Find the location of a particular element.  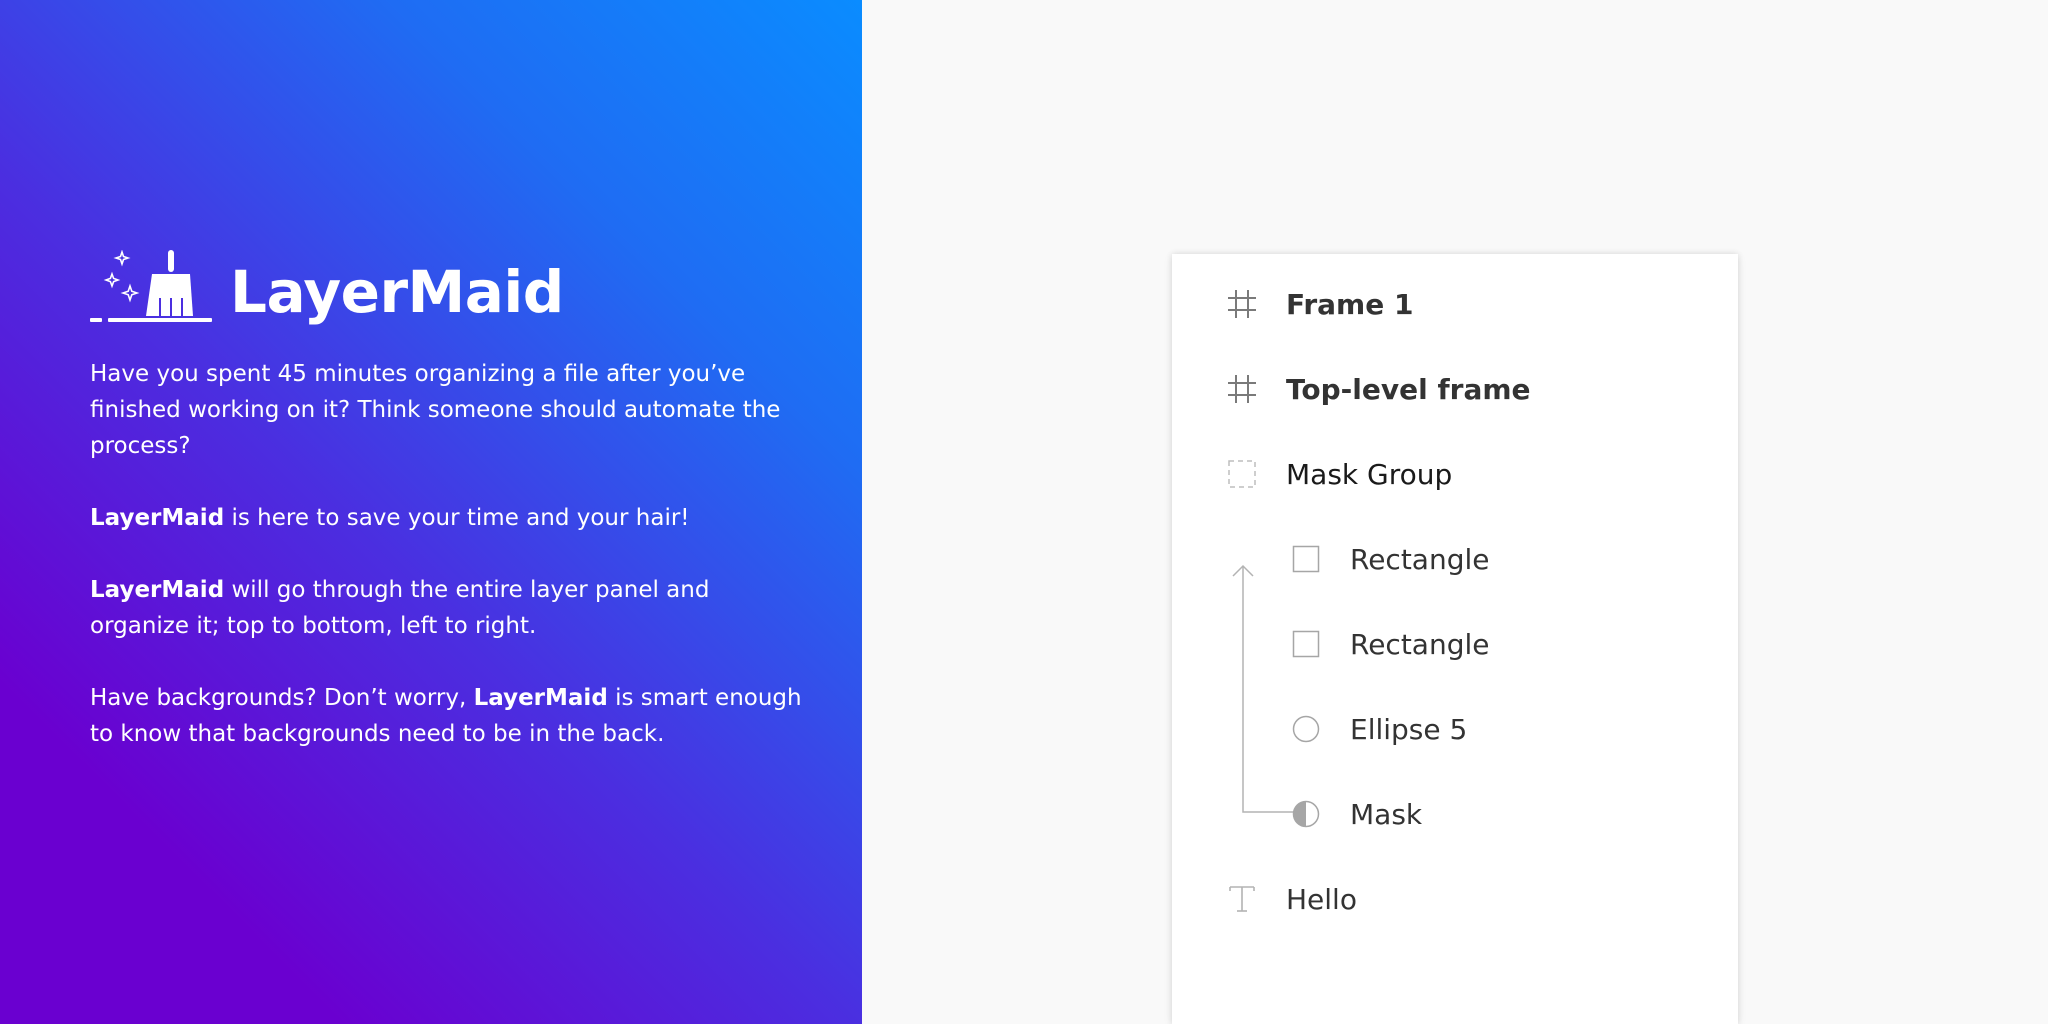

layer-label: Ellipse 5 is located at coordinates (1409, 729).